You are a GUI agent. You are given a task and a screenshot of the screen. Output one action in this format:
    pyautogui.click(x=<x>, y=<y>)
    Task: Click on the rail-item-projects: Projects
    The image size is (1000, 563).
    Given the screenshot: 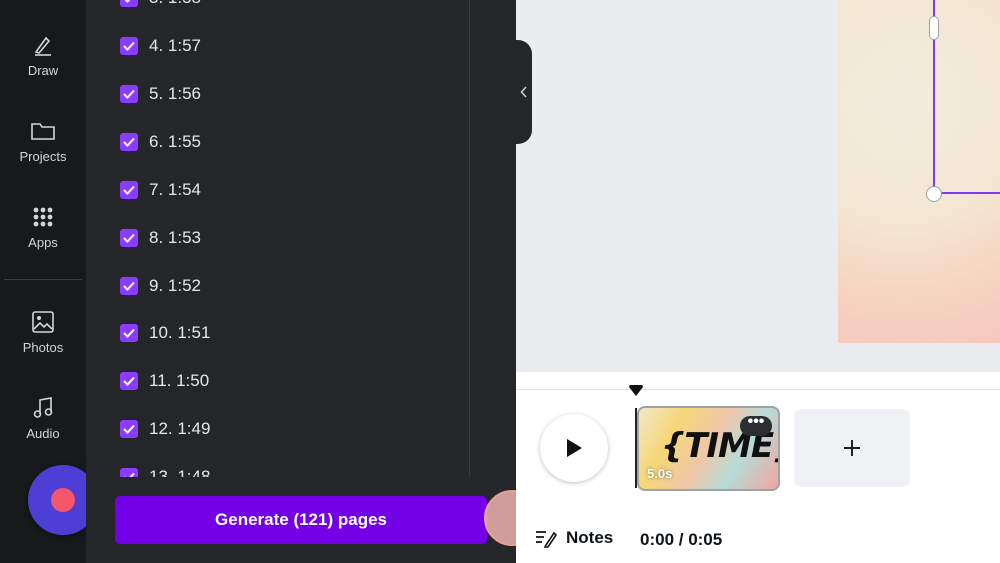 What is the action you would take?
    pyautogui.click(x=43, y=141)
    